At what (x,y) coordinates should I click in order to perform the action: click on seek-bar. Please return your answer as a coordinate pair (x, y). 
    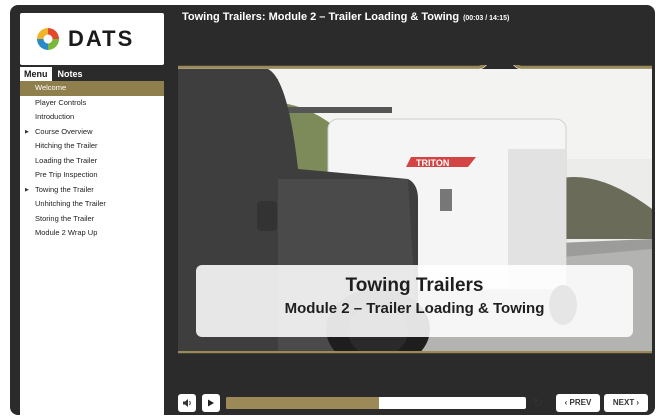
    Looking at the image, I should click on (376, 403).